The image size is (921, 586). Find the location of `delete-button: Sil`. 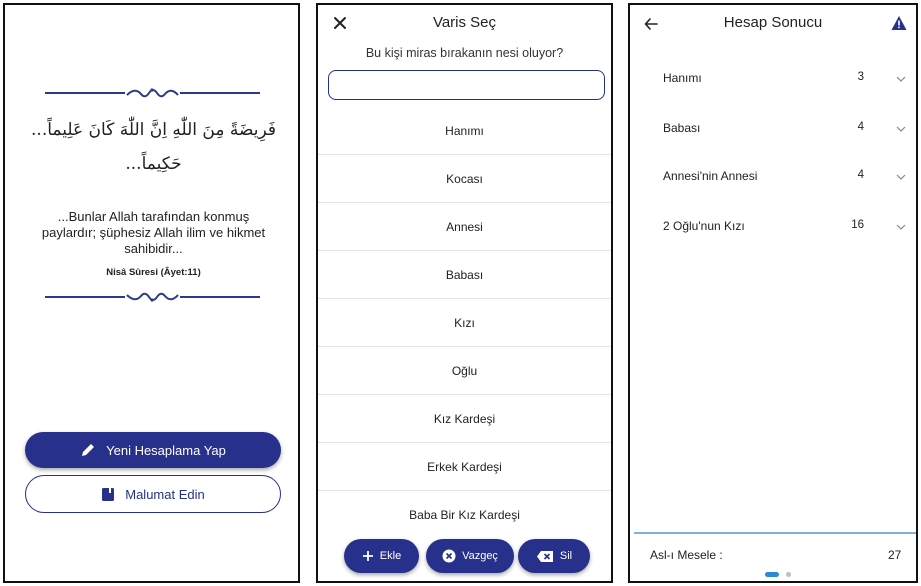

delete-button: Sil is located at coordinates (554, 556).